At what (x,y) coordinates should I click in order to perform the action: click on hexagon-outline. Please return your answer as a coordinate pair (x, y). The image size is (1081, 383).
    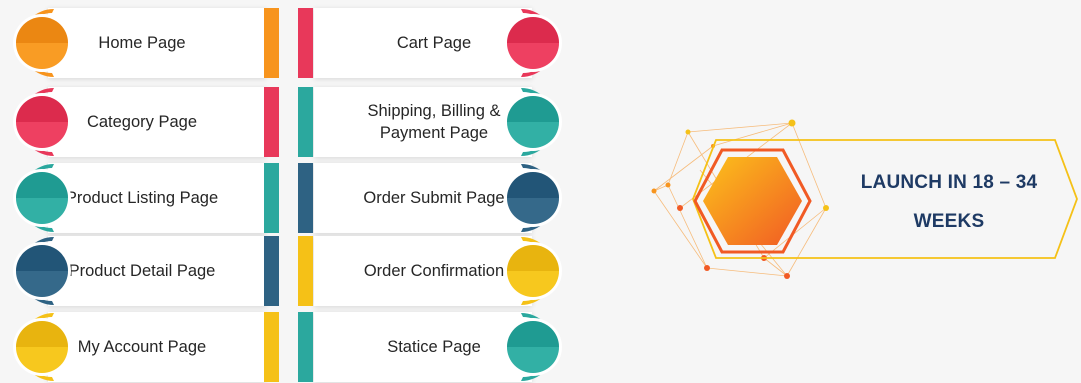
    Looking at the image, I should click on (752, 201).